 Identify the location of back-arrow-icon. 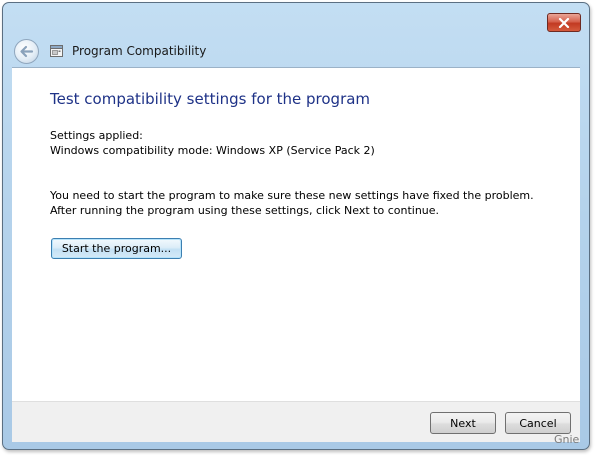
(27, 51).